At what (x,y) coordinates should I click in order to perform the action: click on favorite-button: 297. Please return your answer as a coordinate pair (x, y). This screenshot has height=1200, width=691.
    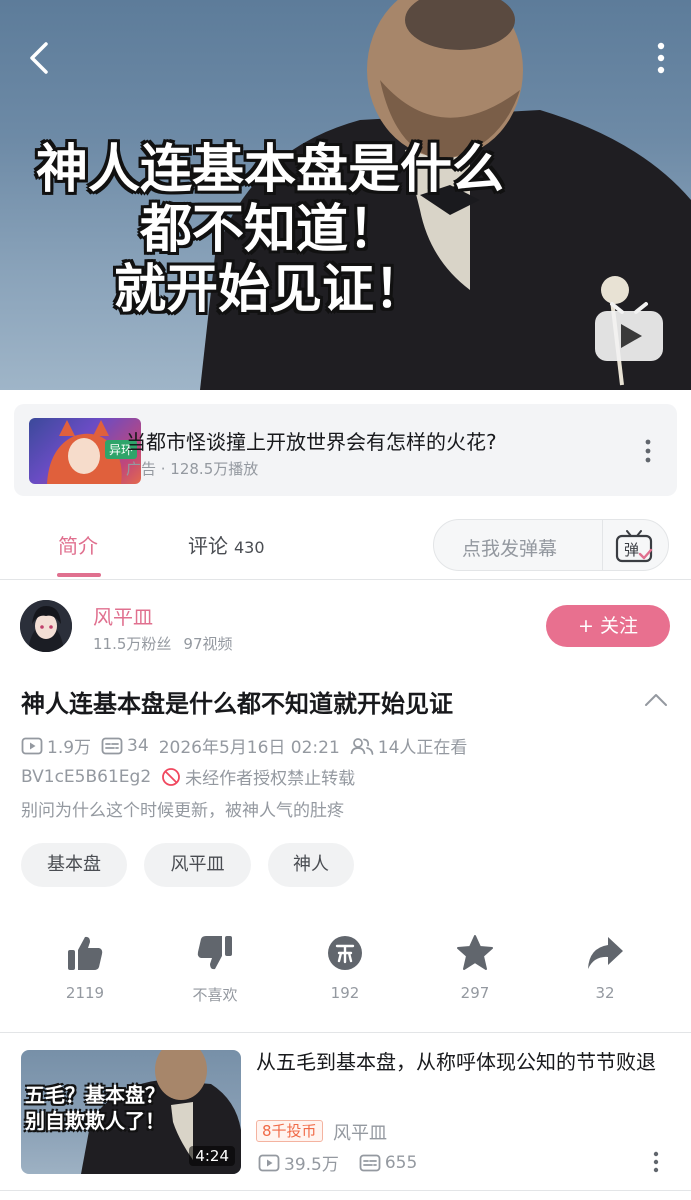
    Looking at the image, I should click on (475, 968).